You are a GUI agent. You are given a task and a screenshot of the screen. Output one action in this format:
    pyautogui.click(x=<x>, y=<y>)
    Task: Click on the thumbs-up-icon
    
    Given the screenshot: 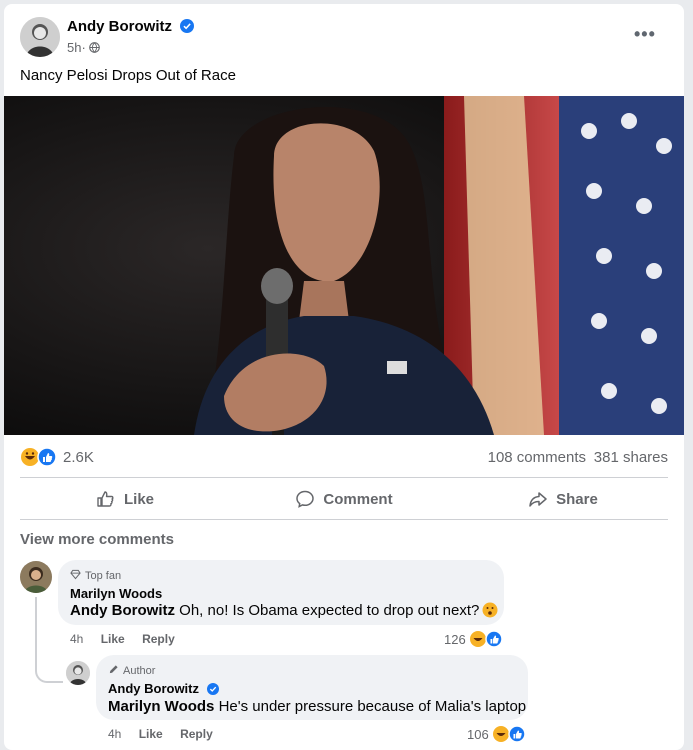 What is the action you would take?
    pyautogui.click(x=105, y=499)
    